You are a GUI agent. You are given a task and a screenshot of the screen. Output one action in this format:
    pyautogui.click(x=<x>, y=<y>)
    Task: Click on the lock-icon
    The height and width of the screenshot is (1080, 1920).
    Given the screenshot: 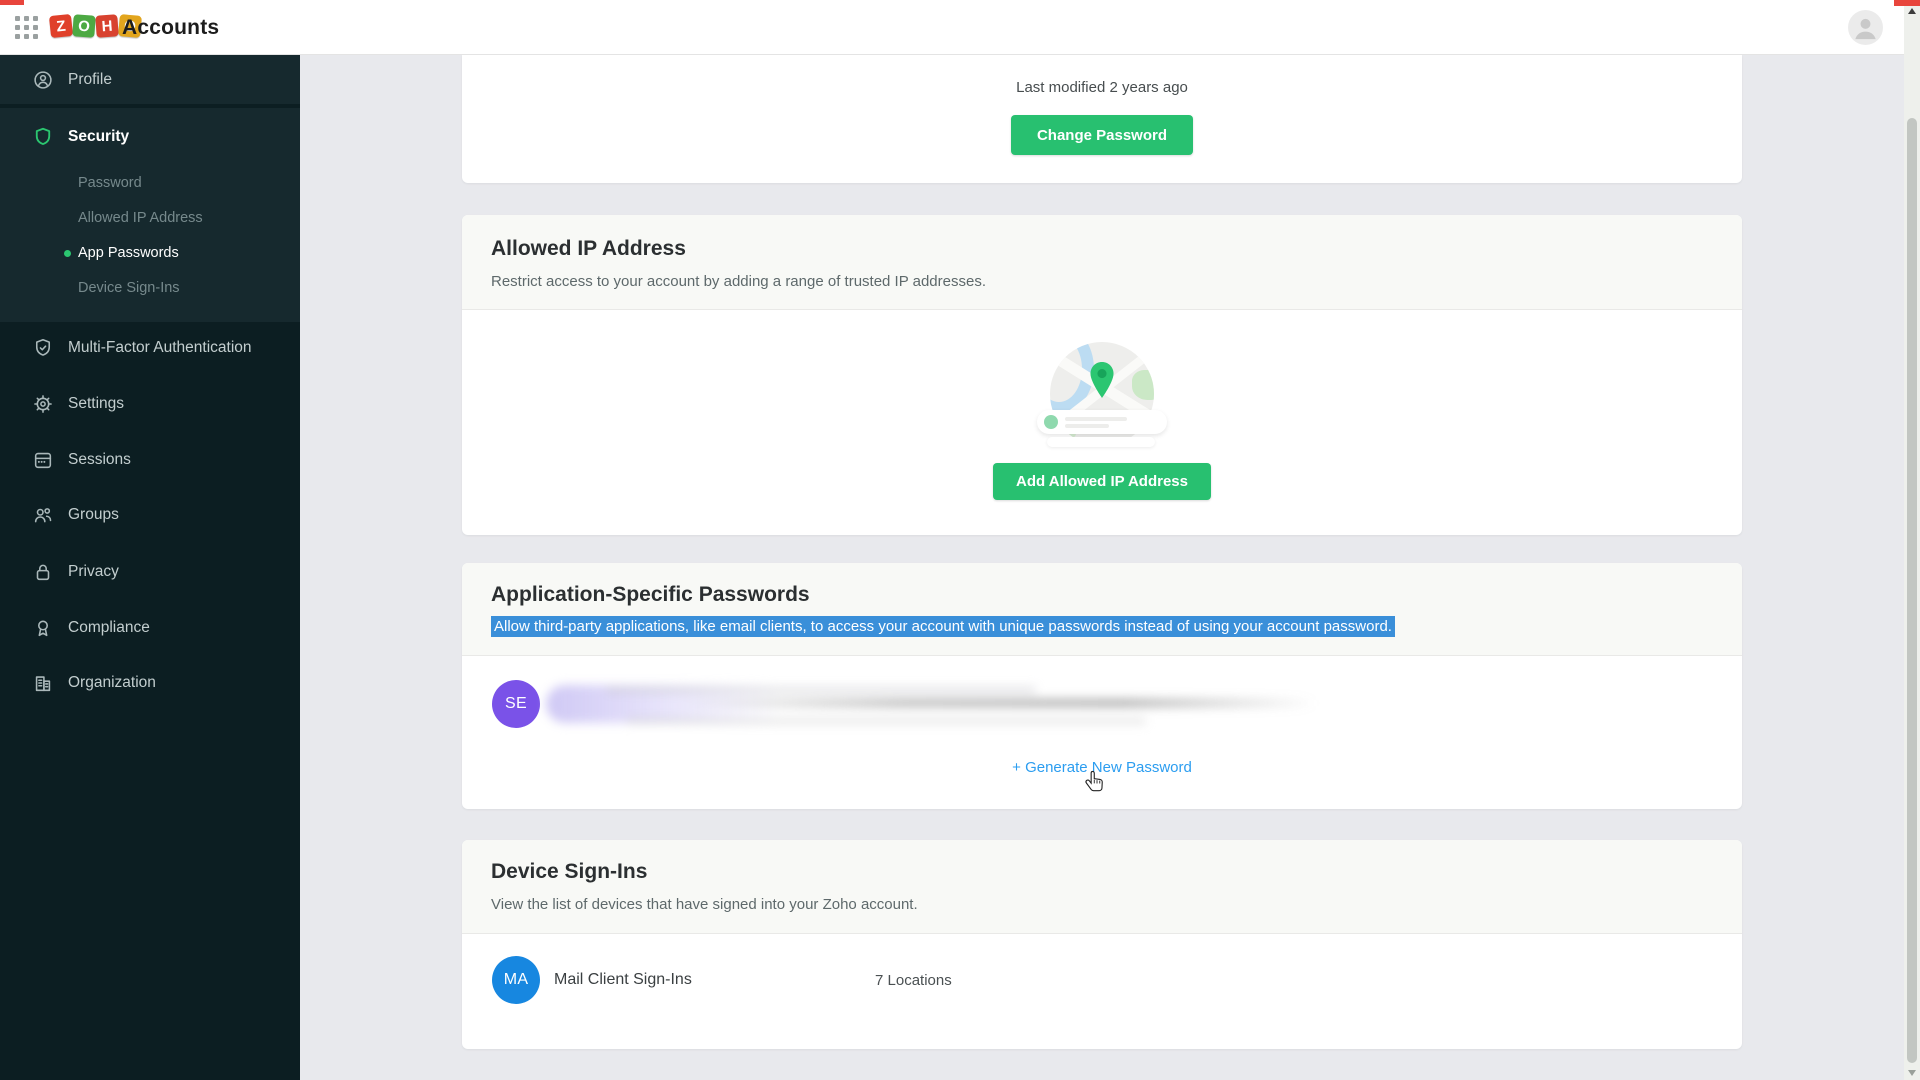 What is the action you would take?
    pyautogui.click(x=43, y=572)
    